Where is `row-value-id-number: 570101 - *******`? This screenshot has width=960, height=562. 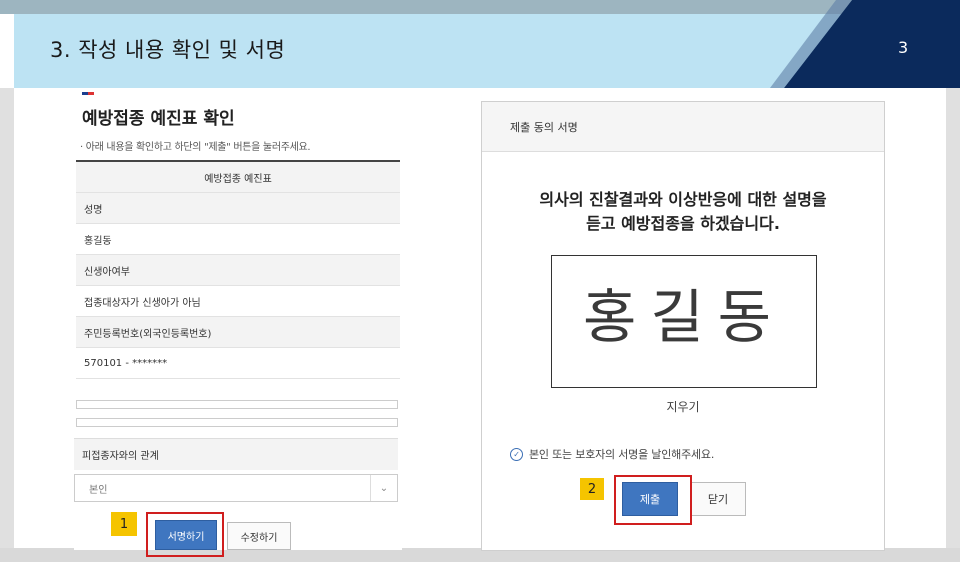
row-value-id-number: 570101 - ******* is located at coordinates (238, 363).